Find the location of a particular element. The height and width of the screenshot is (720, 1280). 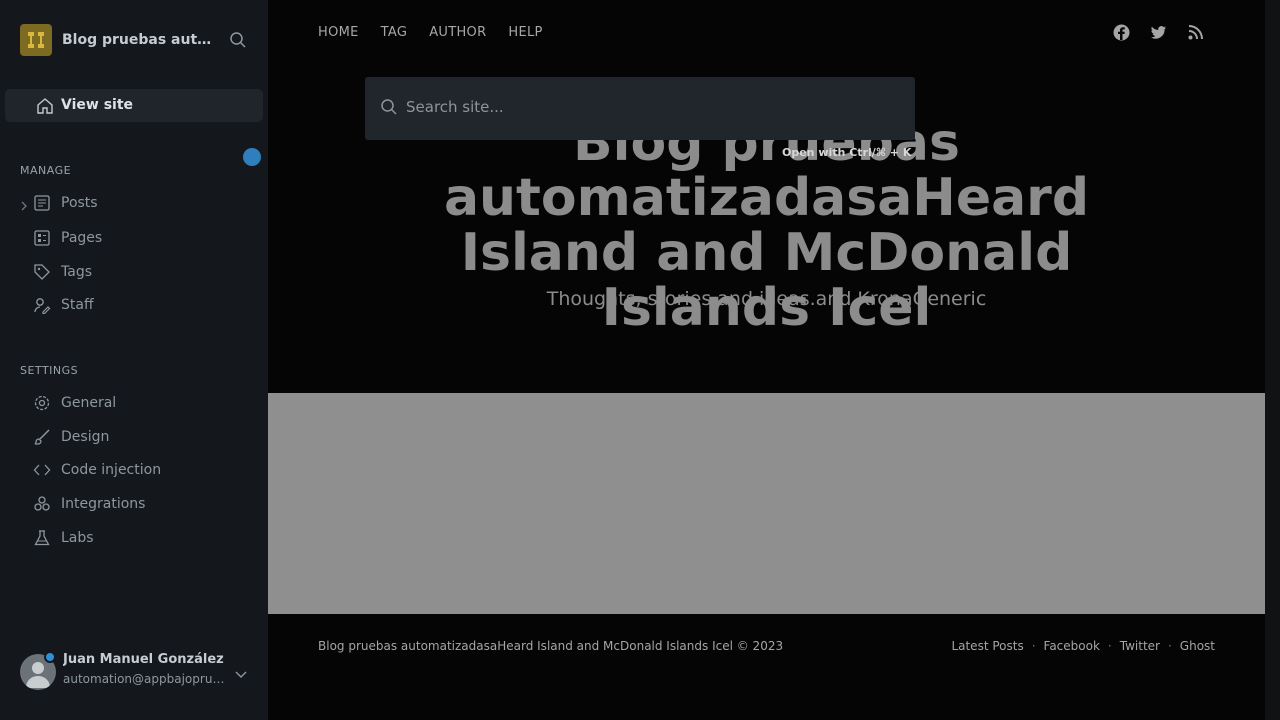

sidebar-item-label: Staff is located at coordinates (77, 305).